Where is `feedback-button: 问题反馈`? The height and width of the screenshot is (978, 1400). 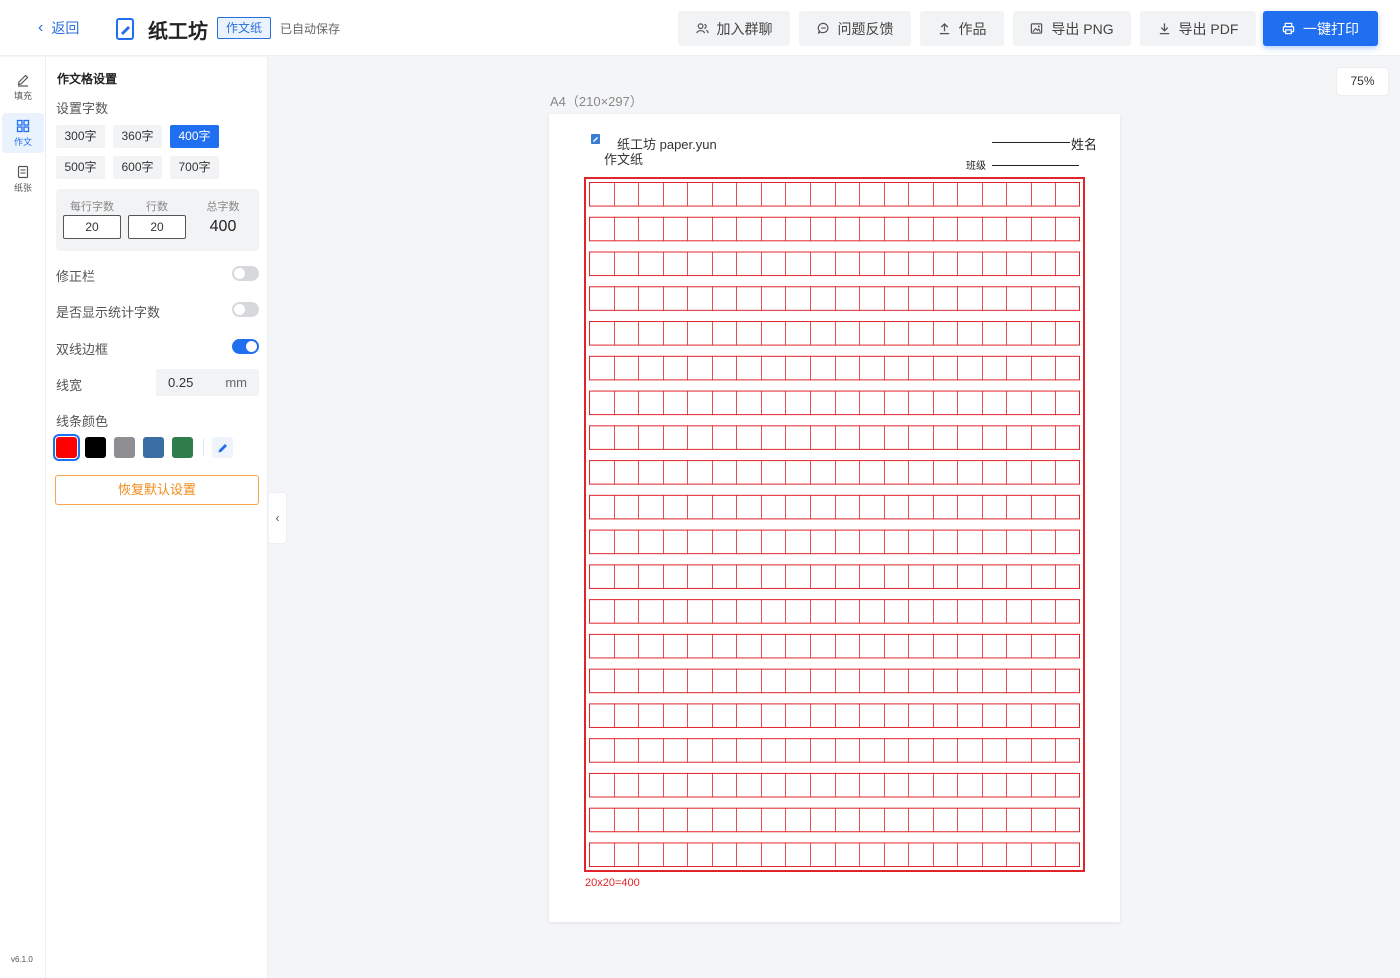 feedback-button: 问题反馈 is located at coordinates (855, 28).